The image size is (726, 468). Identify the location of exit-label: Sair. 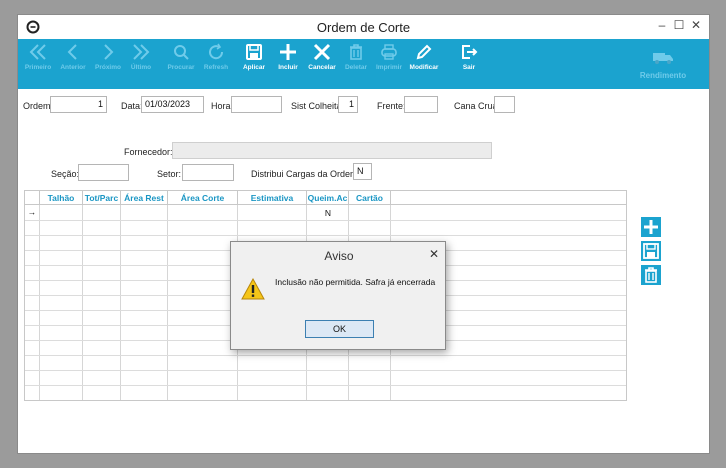
(469, 67).